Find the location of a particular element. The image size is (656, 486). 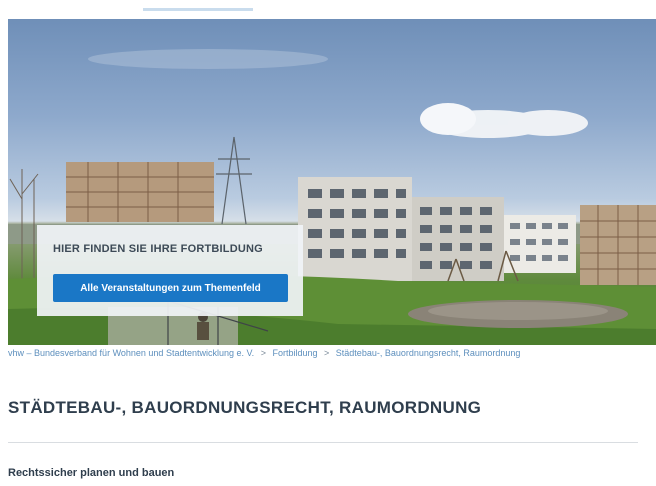

top-navigation-strip is located at coordinates (328, 5).